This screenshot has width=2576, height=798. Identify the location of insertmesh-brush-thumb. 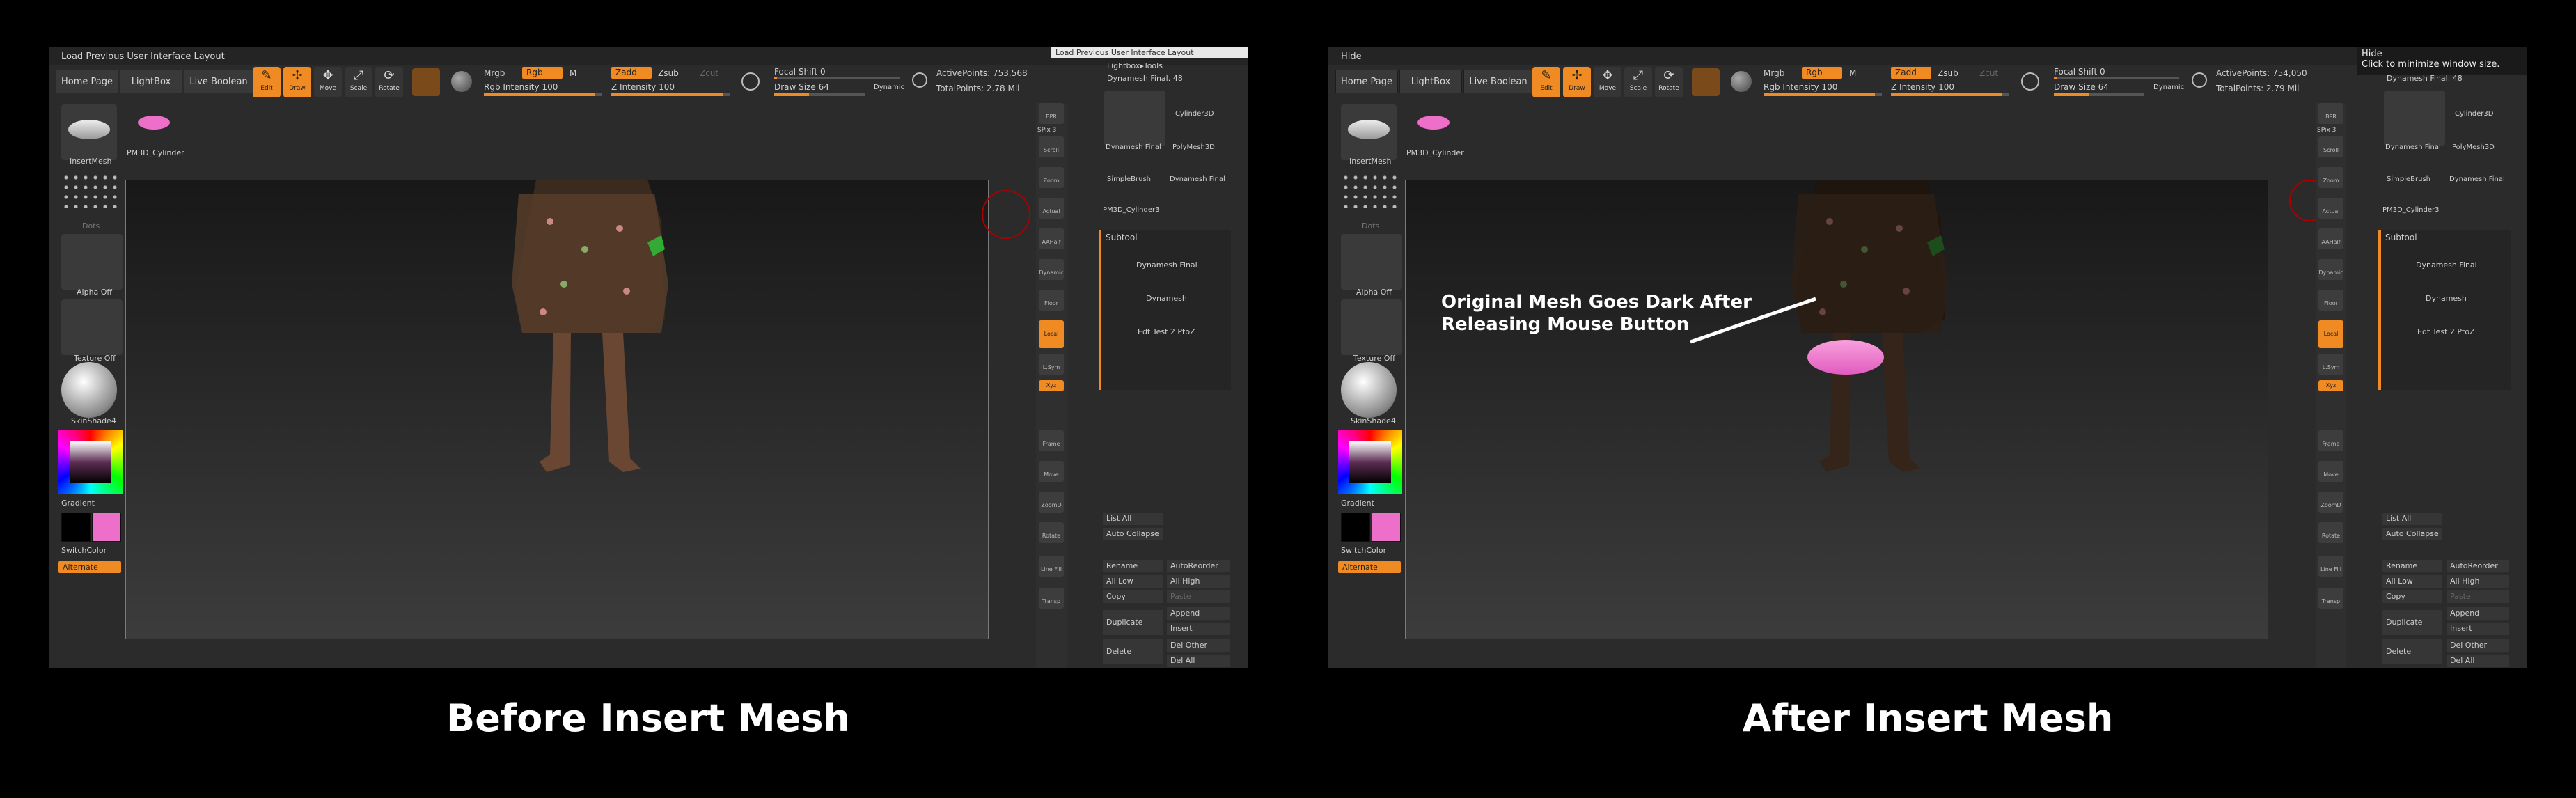
(1369, 132).